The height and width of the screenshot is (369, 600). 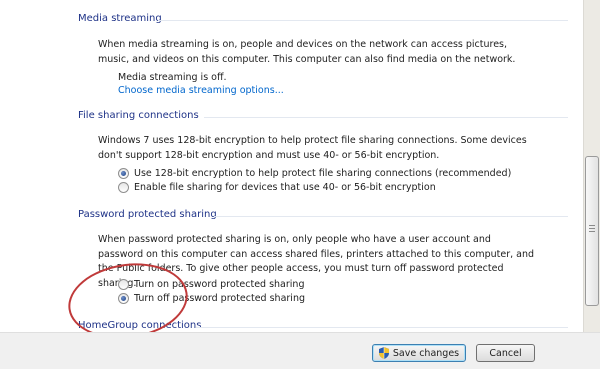 I want to click on cancel-label: Cancel, so click(x=505, y=353).